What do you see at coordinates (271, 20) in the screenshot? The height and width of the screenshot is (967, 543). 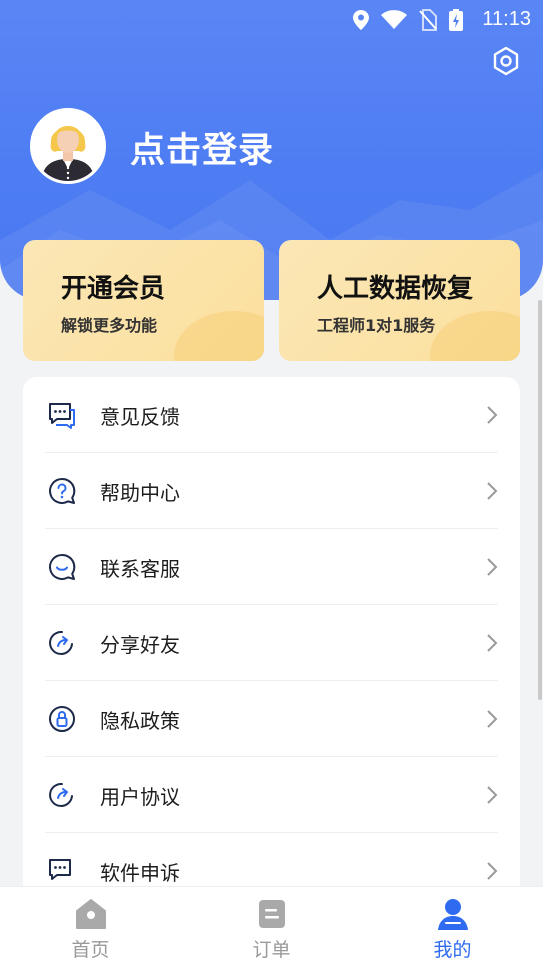 I see `status-bar: 11:13` at bounding box center [271, 20].